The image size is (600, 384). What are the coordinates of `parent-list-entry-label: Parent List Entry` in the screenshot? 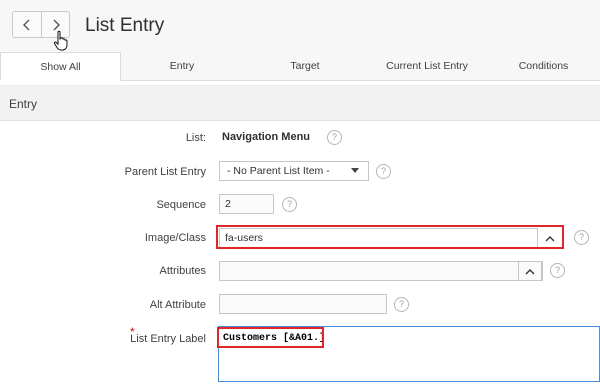 It's located at (165, 172).